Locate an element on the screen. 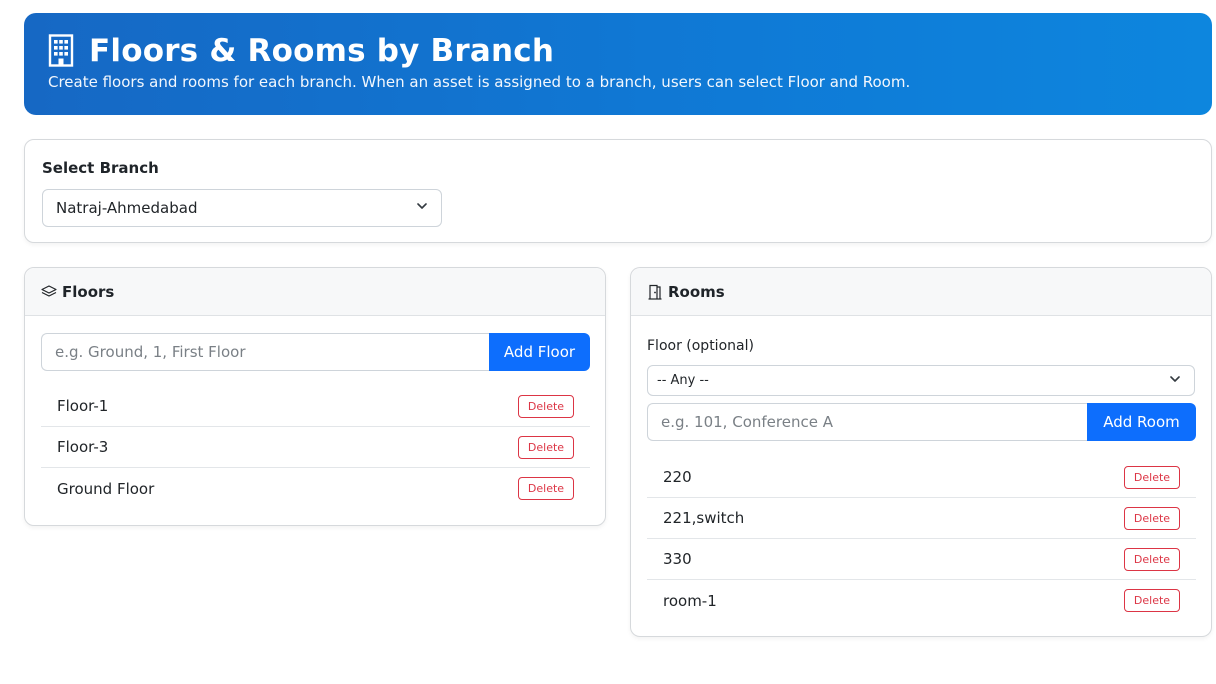 The height and width of the screenshot is (684, 1216). floor-name: Floor-1 is located at coordinates (83, 406).